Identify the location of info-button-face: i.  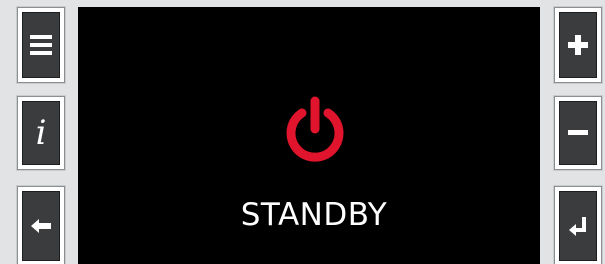
(41, 133).